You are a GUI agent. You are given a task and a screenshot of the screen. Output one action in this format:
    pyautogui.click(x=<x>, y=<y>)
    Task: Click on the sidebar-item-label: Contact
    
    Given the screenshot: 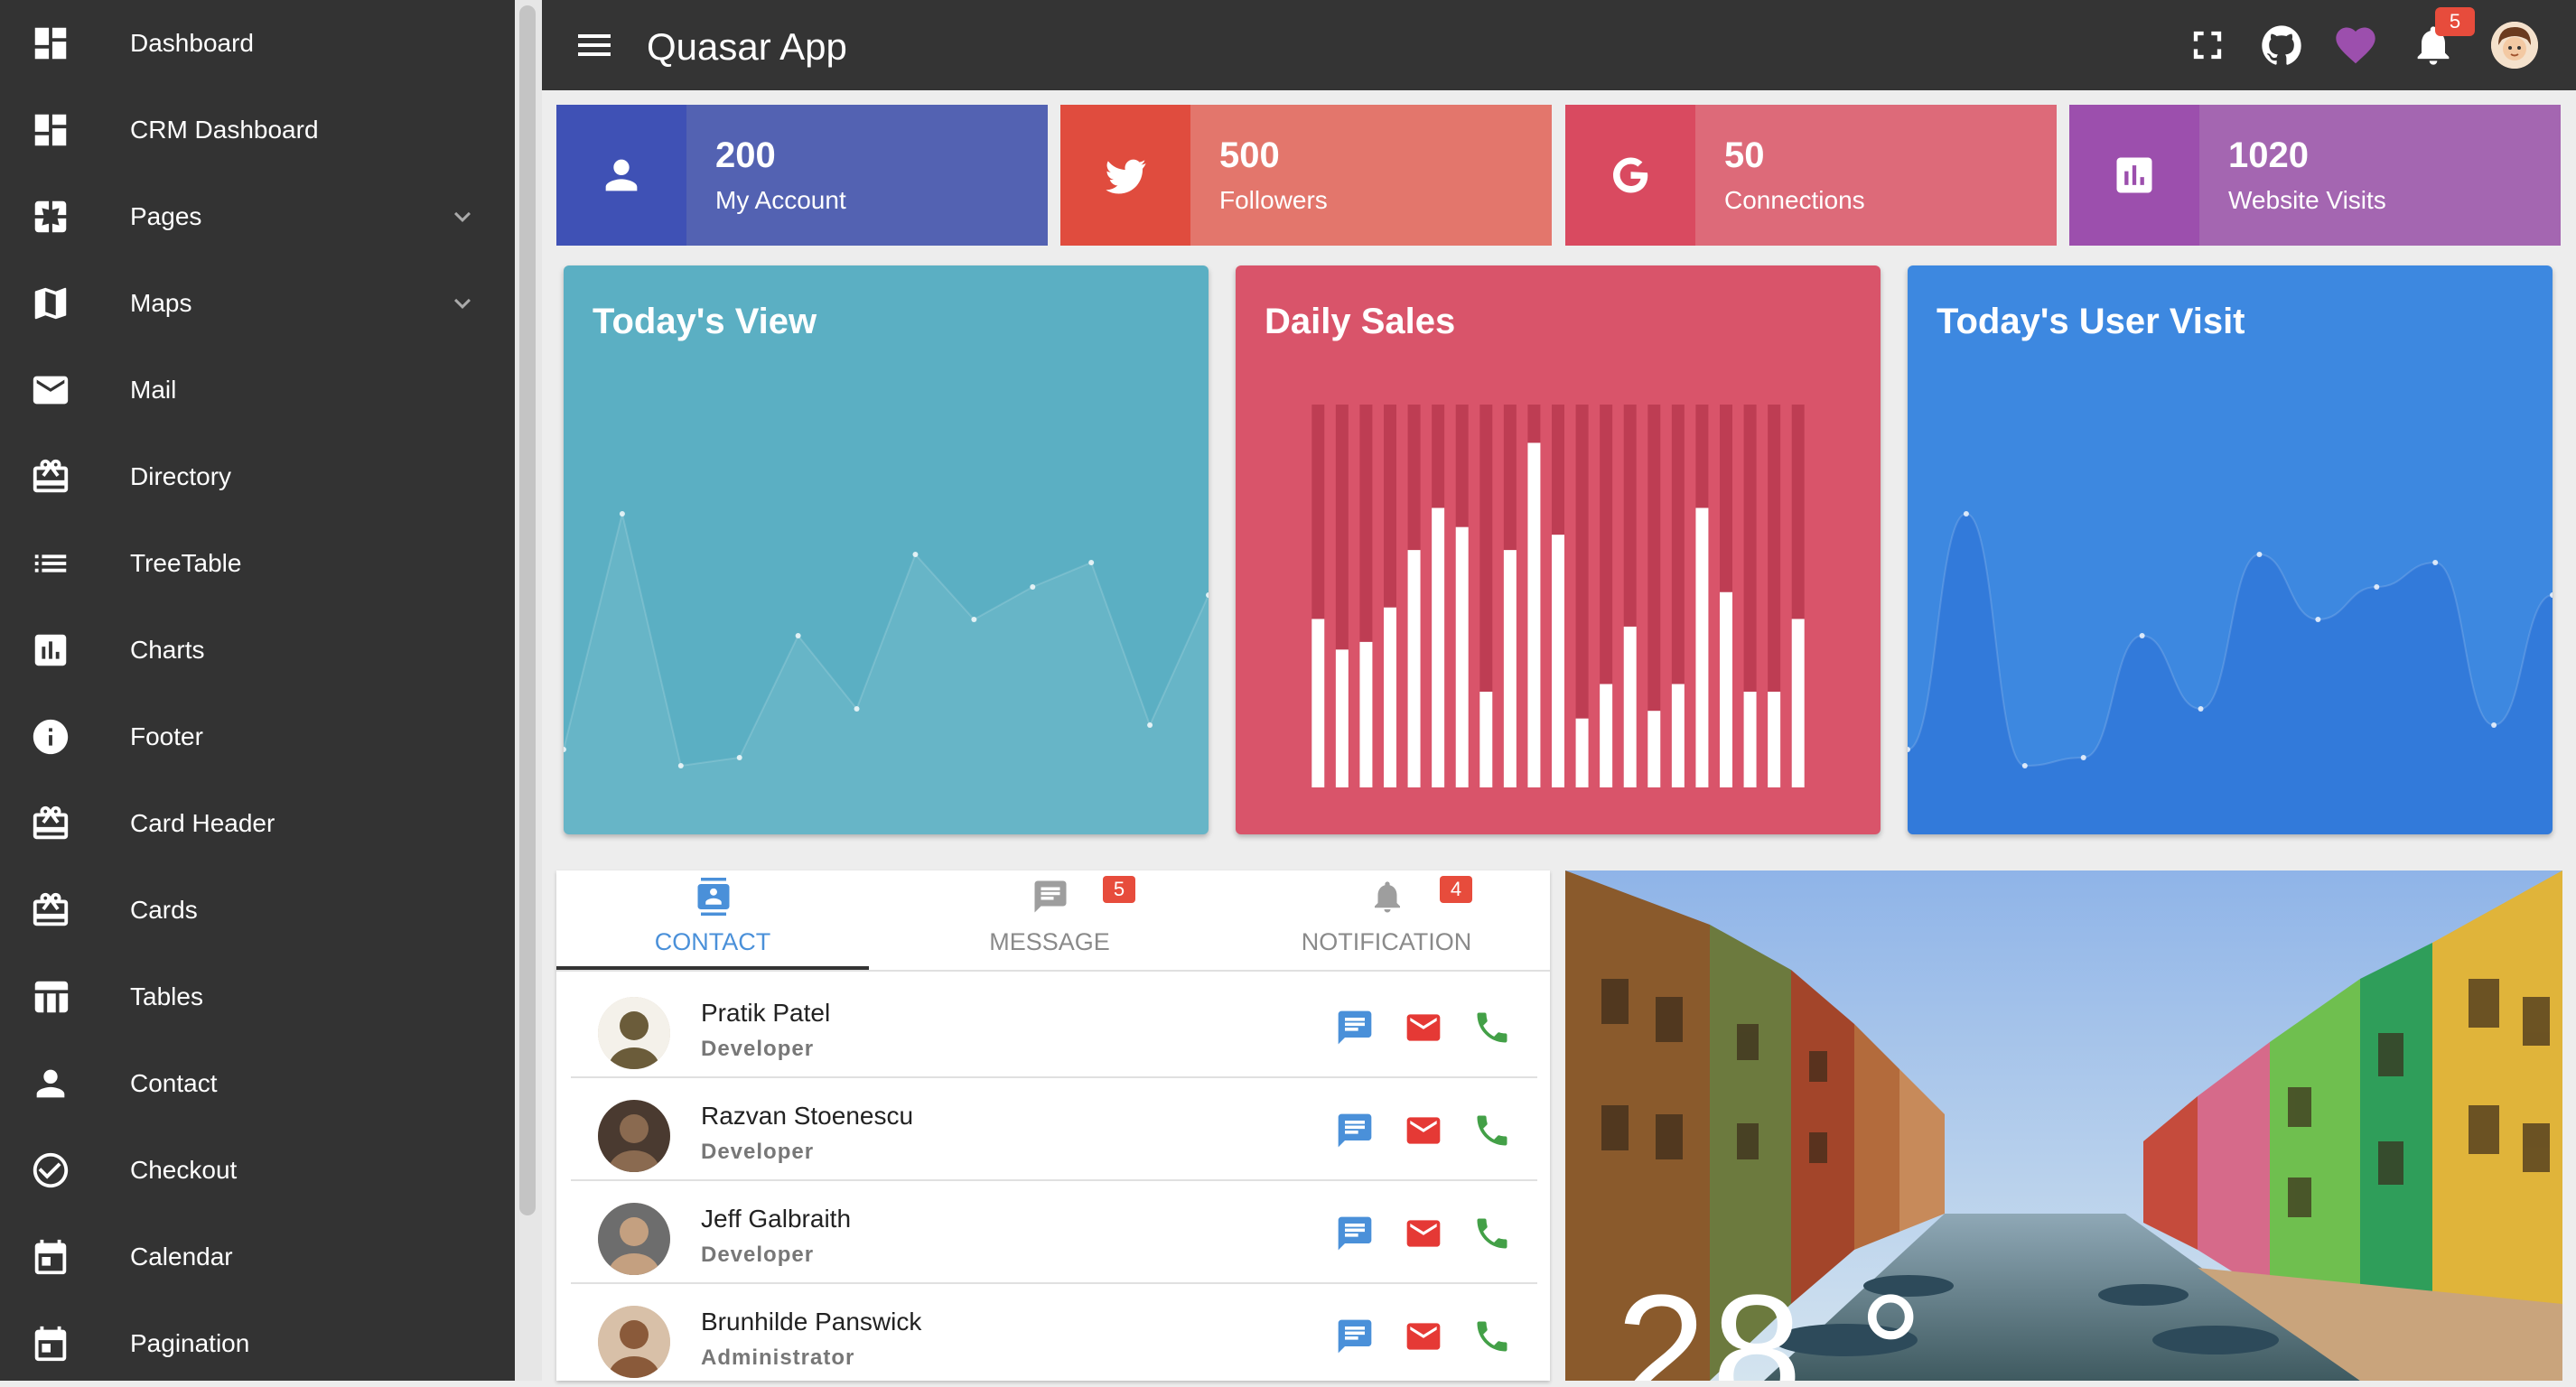 What is the action you would take?
    pyautogui.click(x=174, y=1083)
    